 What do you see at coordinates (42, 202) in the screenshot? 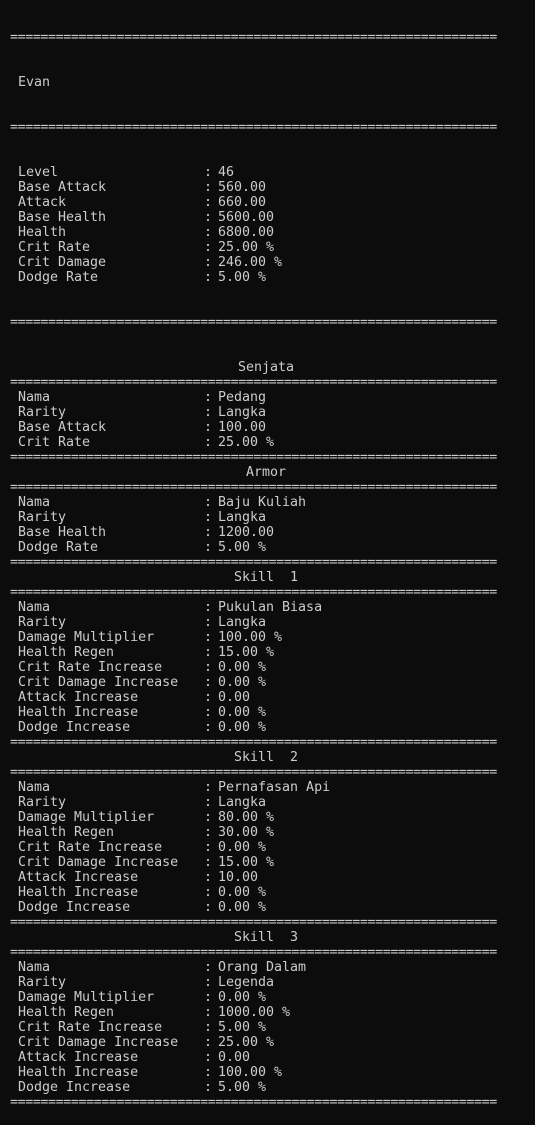
I see `stat-label: Attack` at bounding box center [42, 202].